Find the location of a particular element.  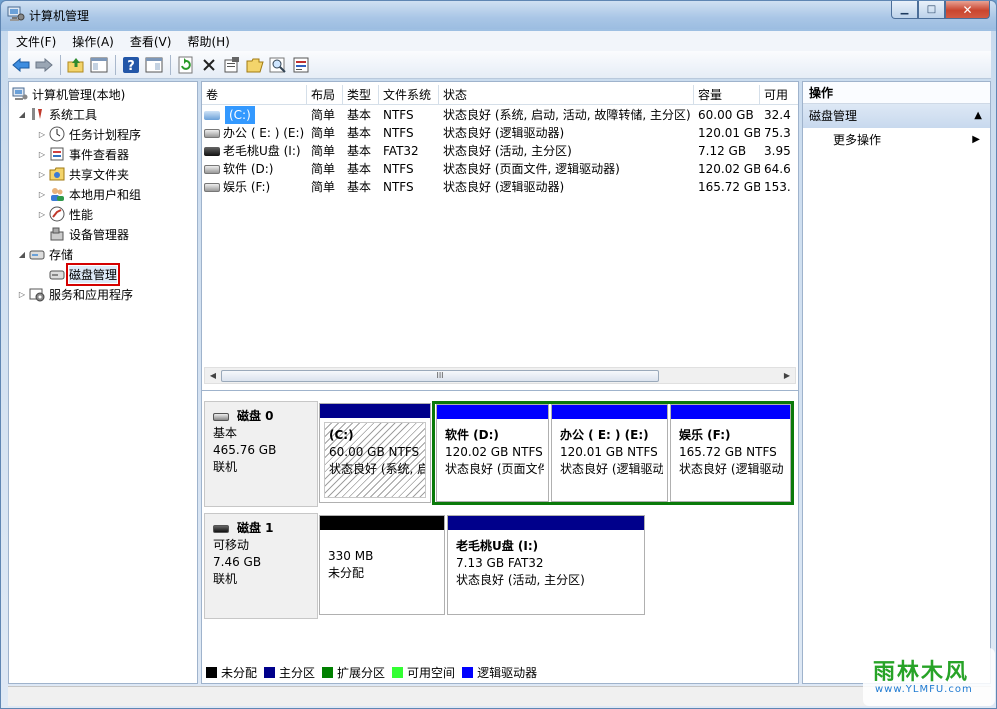

legend-item: 逻辑驱动器 is located at coordinates (499, 672).